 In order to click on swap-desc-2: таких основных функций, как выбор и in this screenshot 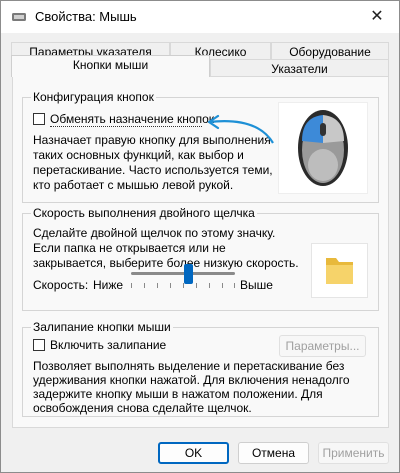, I will do `click(138, 155)`.